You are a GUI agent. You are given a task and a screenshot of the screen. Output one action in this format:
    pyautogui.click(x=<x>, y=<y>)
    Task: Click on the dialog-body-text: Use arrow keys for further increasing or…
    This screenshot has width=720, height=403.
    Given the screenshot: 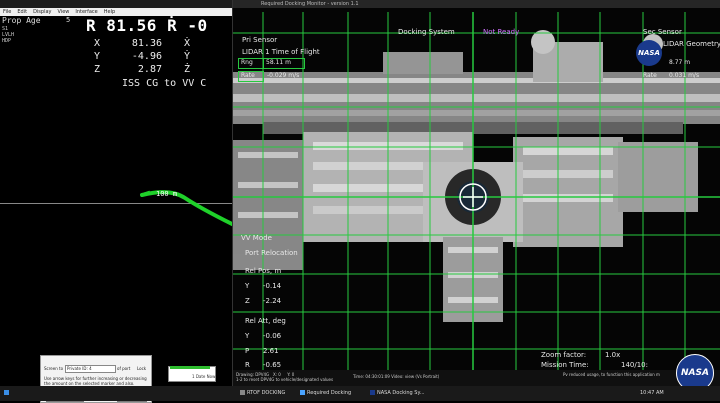 What is the action you would take?
    pyautogui.click(x=95, y=381)
    